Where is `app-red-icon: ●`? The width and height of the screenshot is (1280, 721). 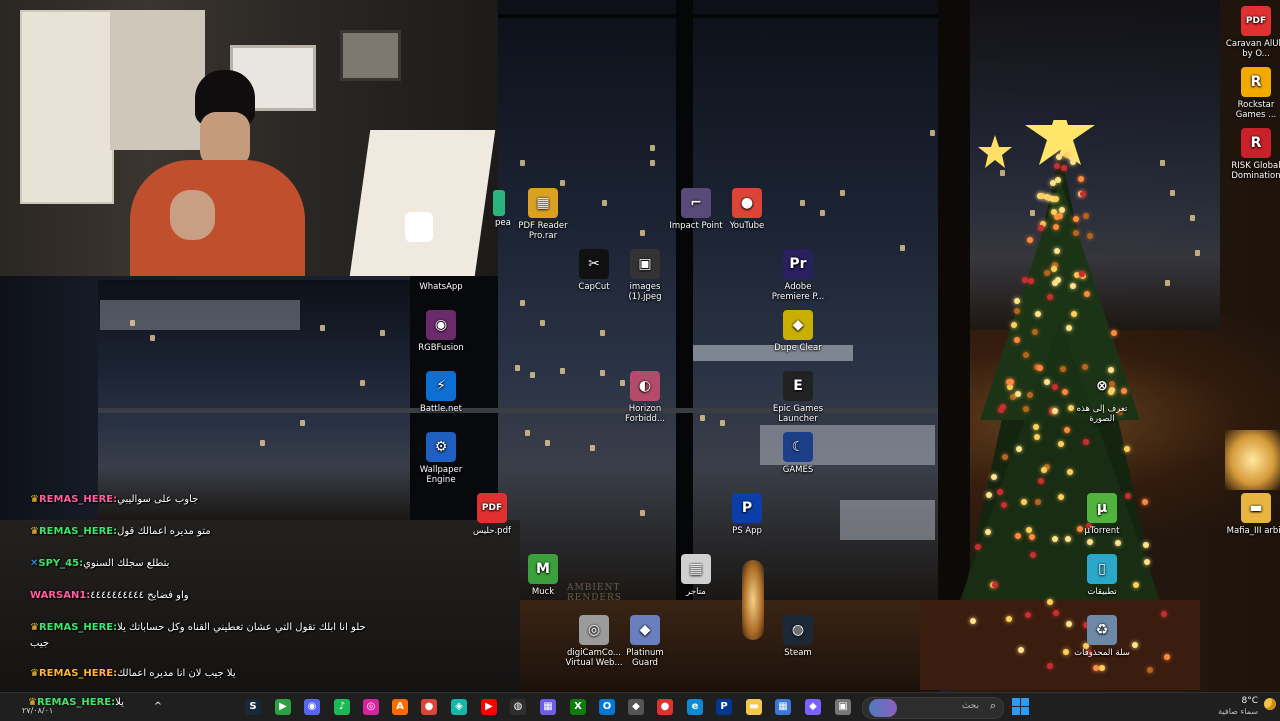 app-red-icon: ● is located at coordinates (665, 707).